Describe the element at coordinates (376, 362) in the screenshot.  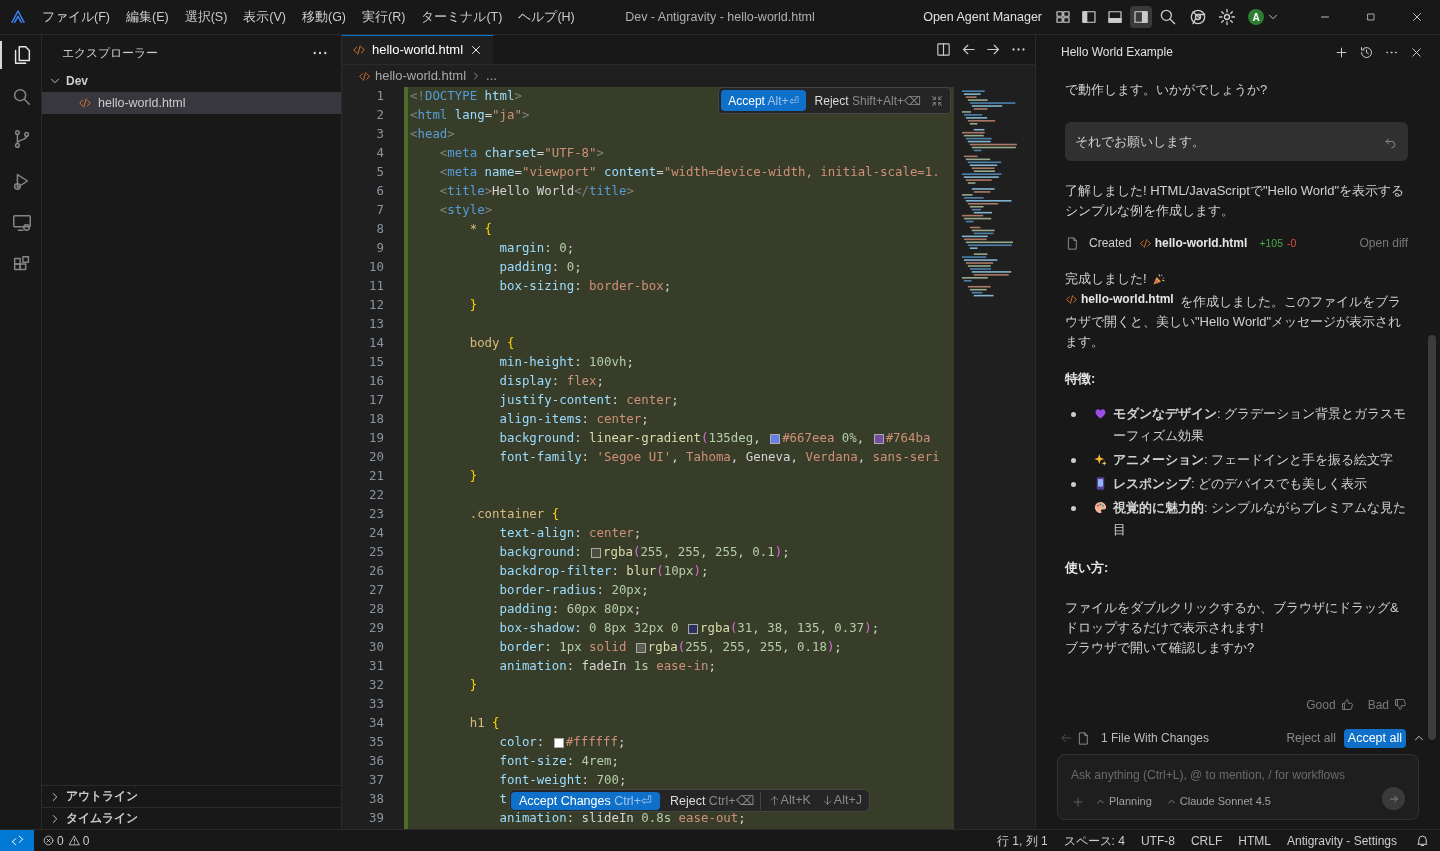
I see `line-number: 15` at that location.